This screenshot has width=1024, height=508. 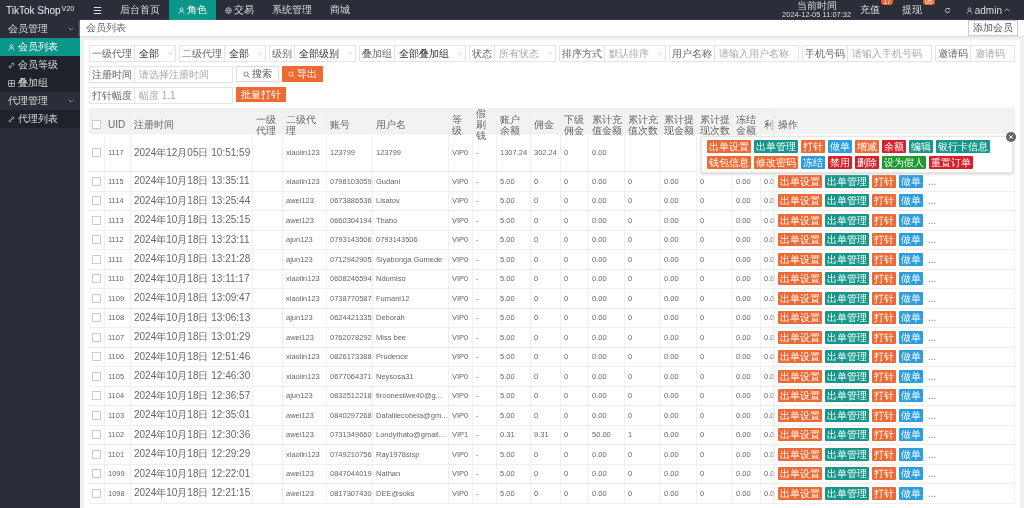 What do you see at coordinates (192, 10) in the screenshot?
I see `nav-tab: 角色` at bounding box center [192, 10].